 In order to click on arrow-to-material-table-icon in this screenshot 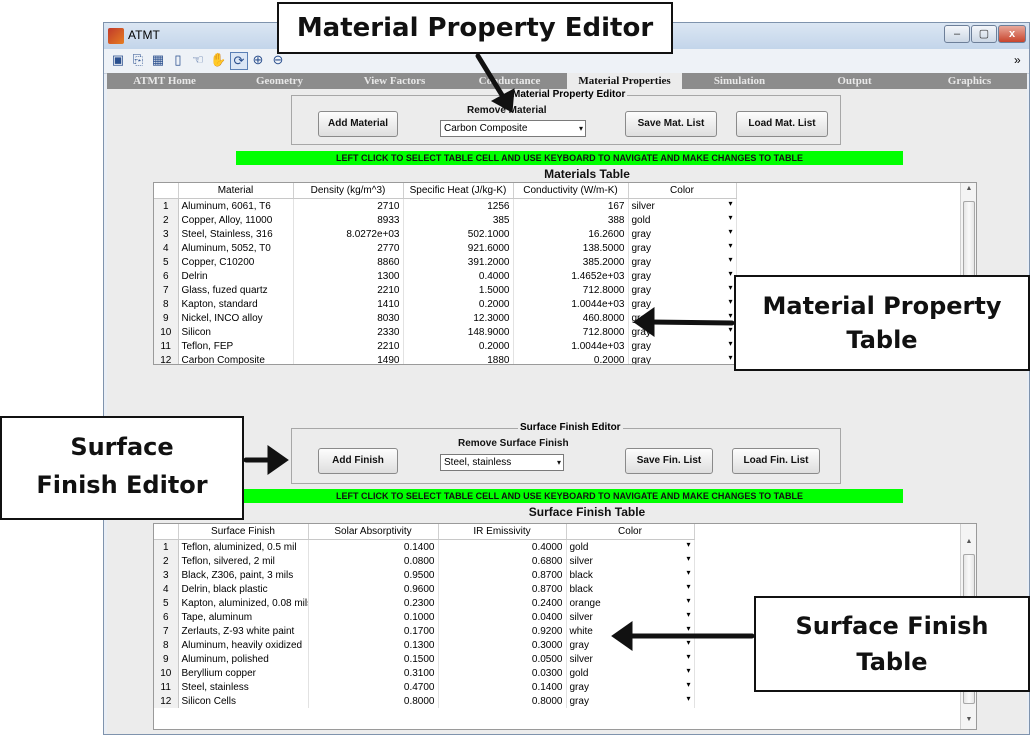, I will do `click(684, 322)`.